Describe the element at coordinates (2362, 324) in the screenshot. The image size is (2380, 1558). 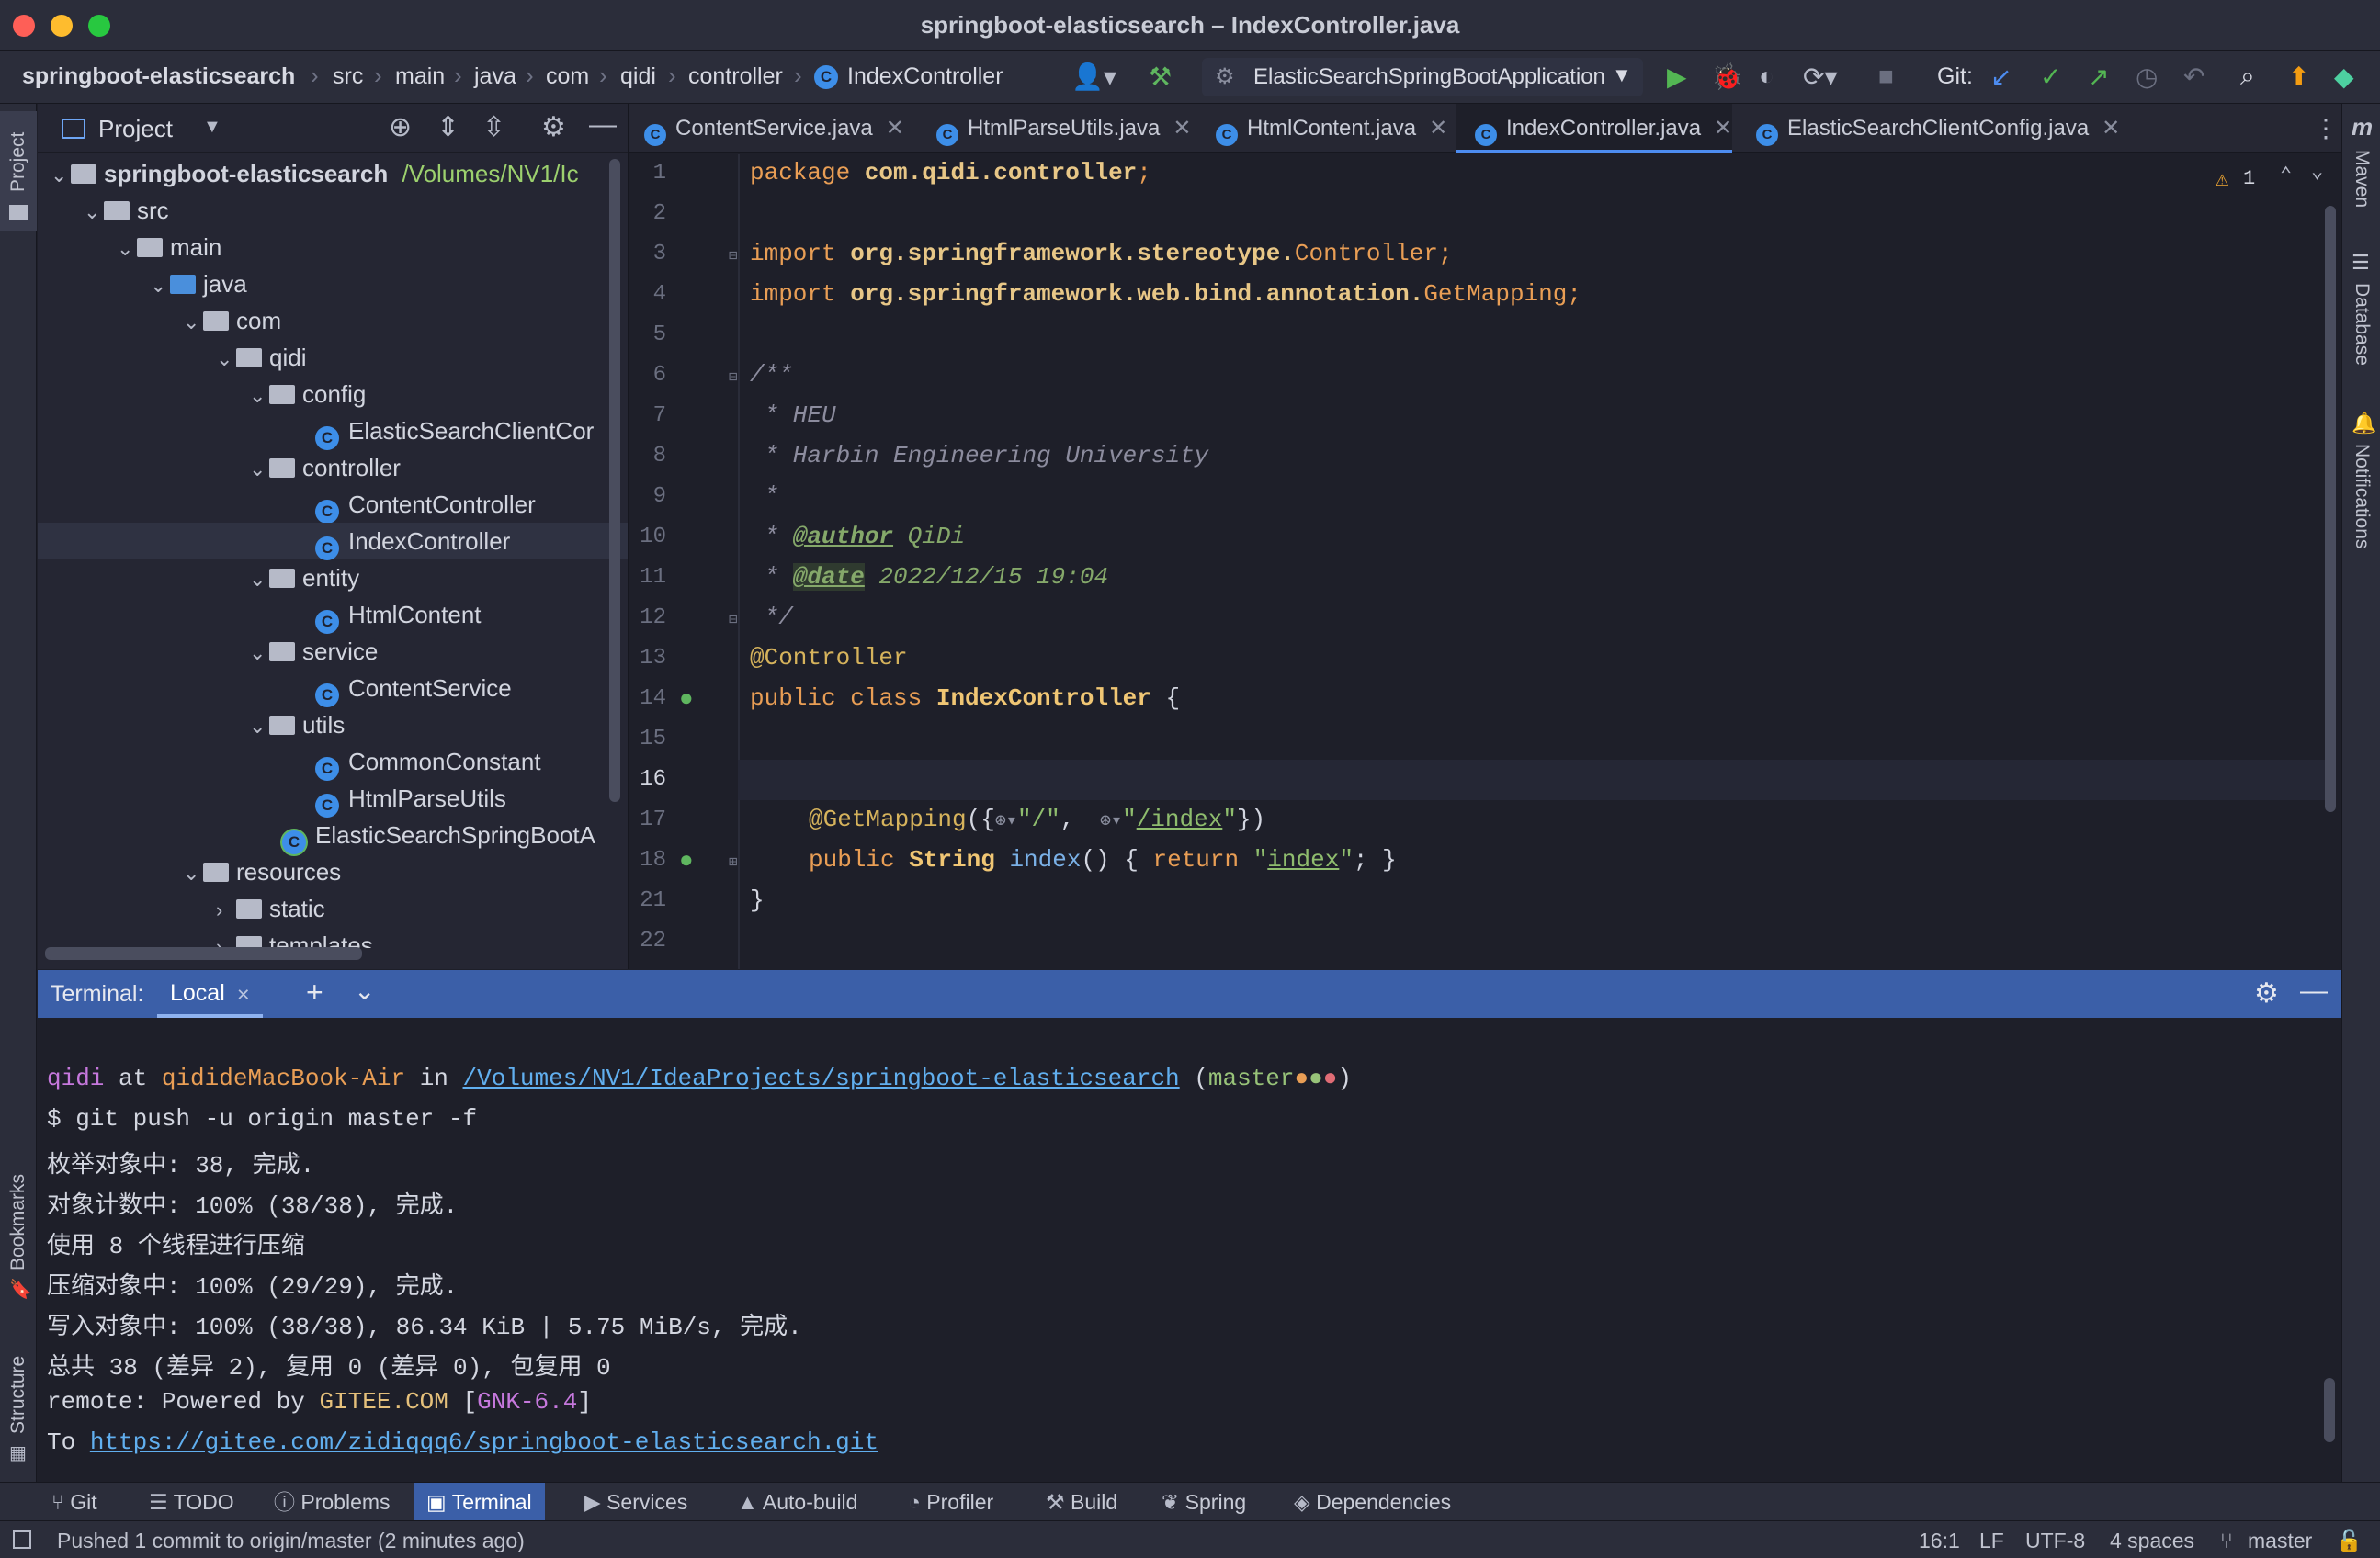
I see `database-tool-button: Database` at that location.